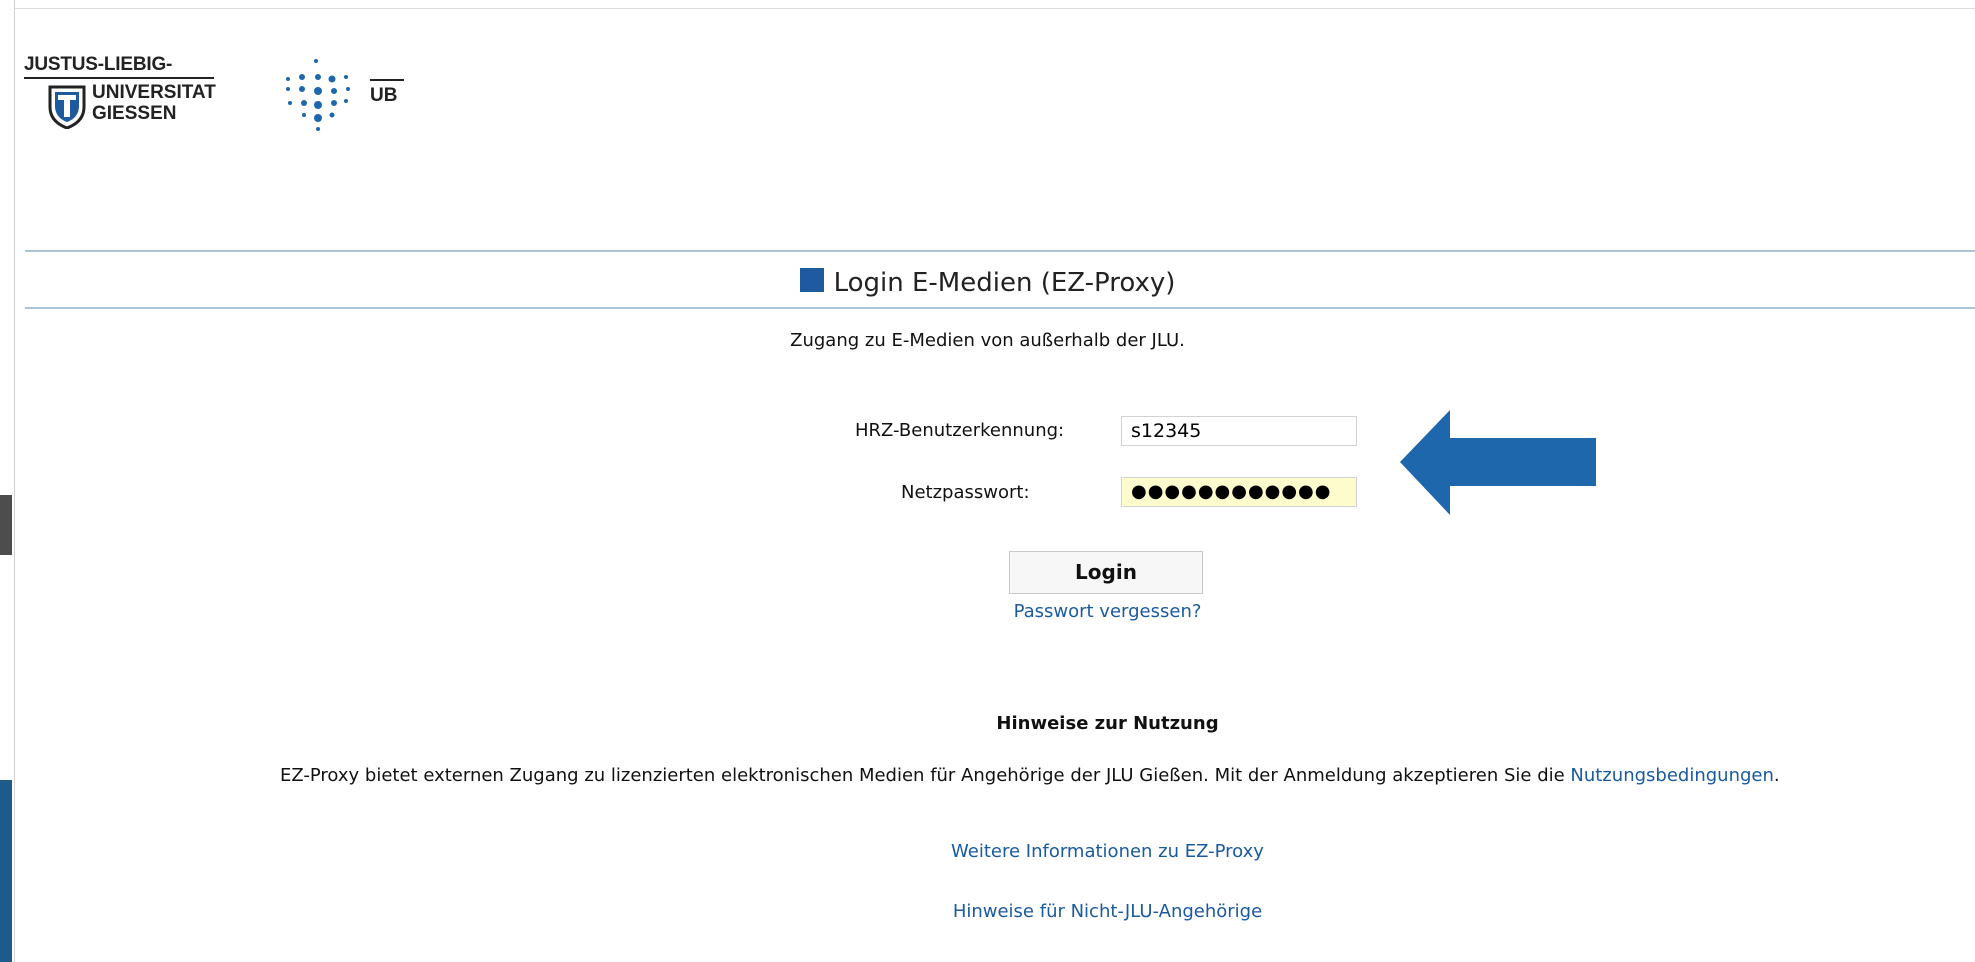 The height and width of the screenshot is (962, 1975). I want to click on non-jlu-link: Hinweise für Nicht-JLU-Angehörige, so click(1107, 911).